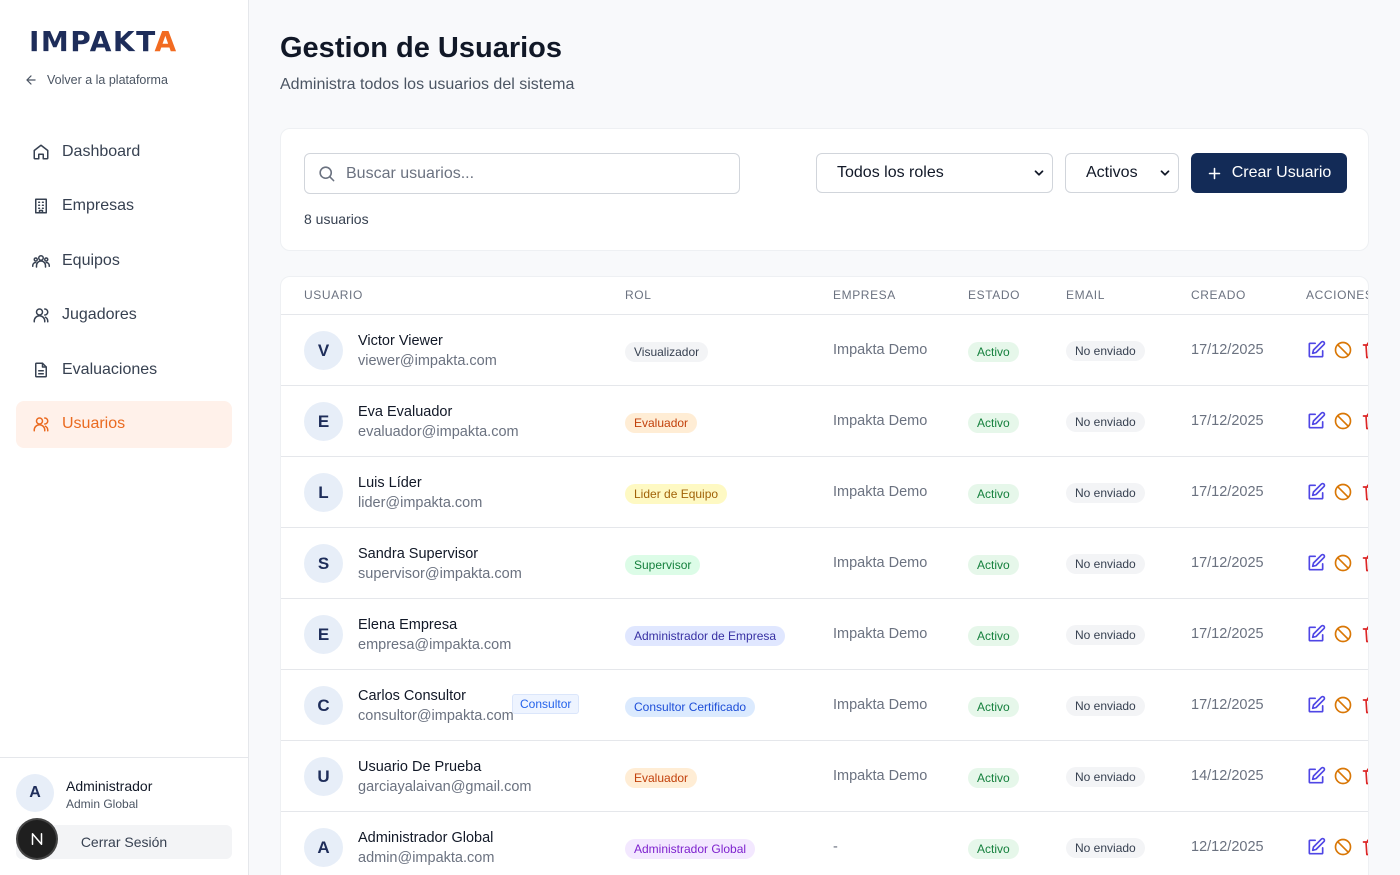 The height and width of the screenshot is (875, 1400). Describe the element at coordinates (438, 432) in the screenshot. I see `user-email: evaluador@impakta.com` at that location.